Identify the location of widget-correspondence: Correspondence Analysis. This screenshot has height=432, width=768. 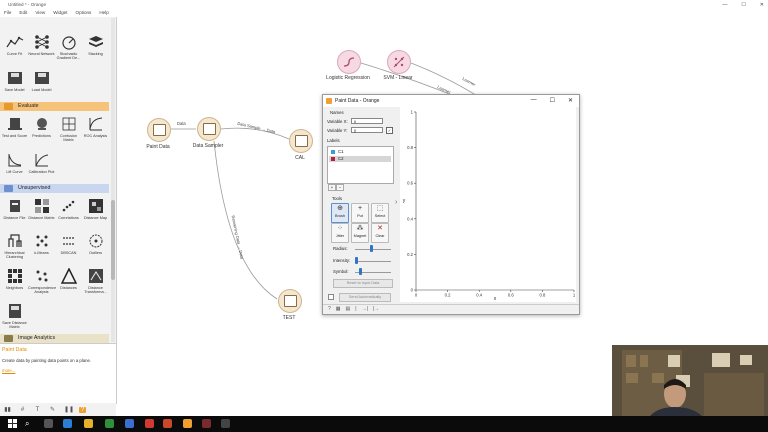
(42, 282).